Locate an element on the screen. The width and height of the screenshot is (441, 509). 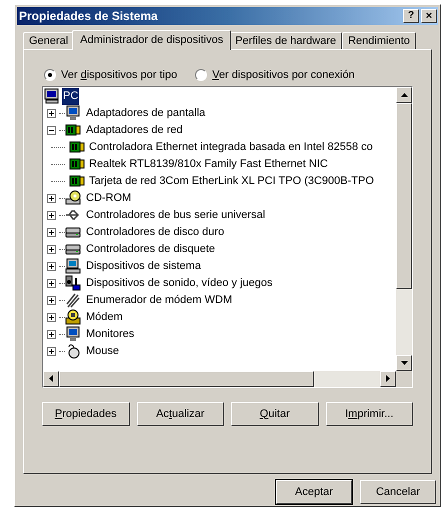
tab: Perfiles de hardware is located at coordinates (285, 40).